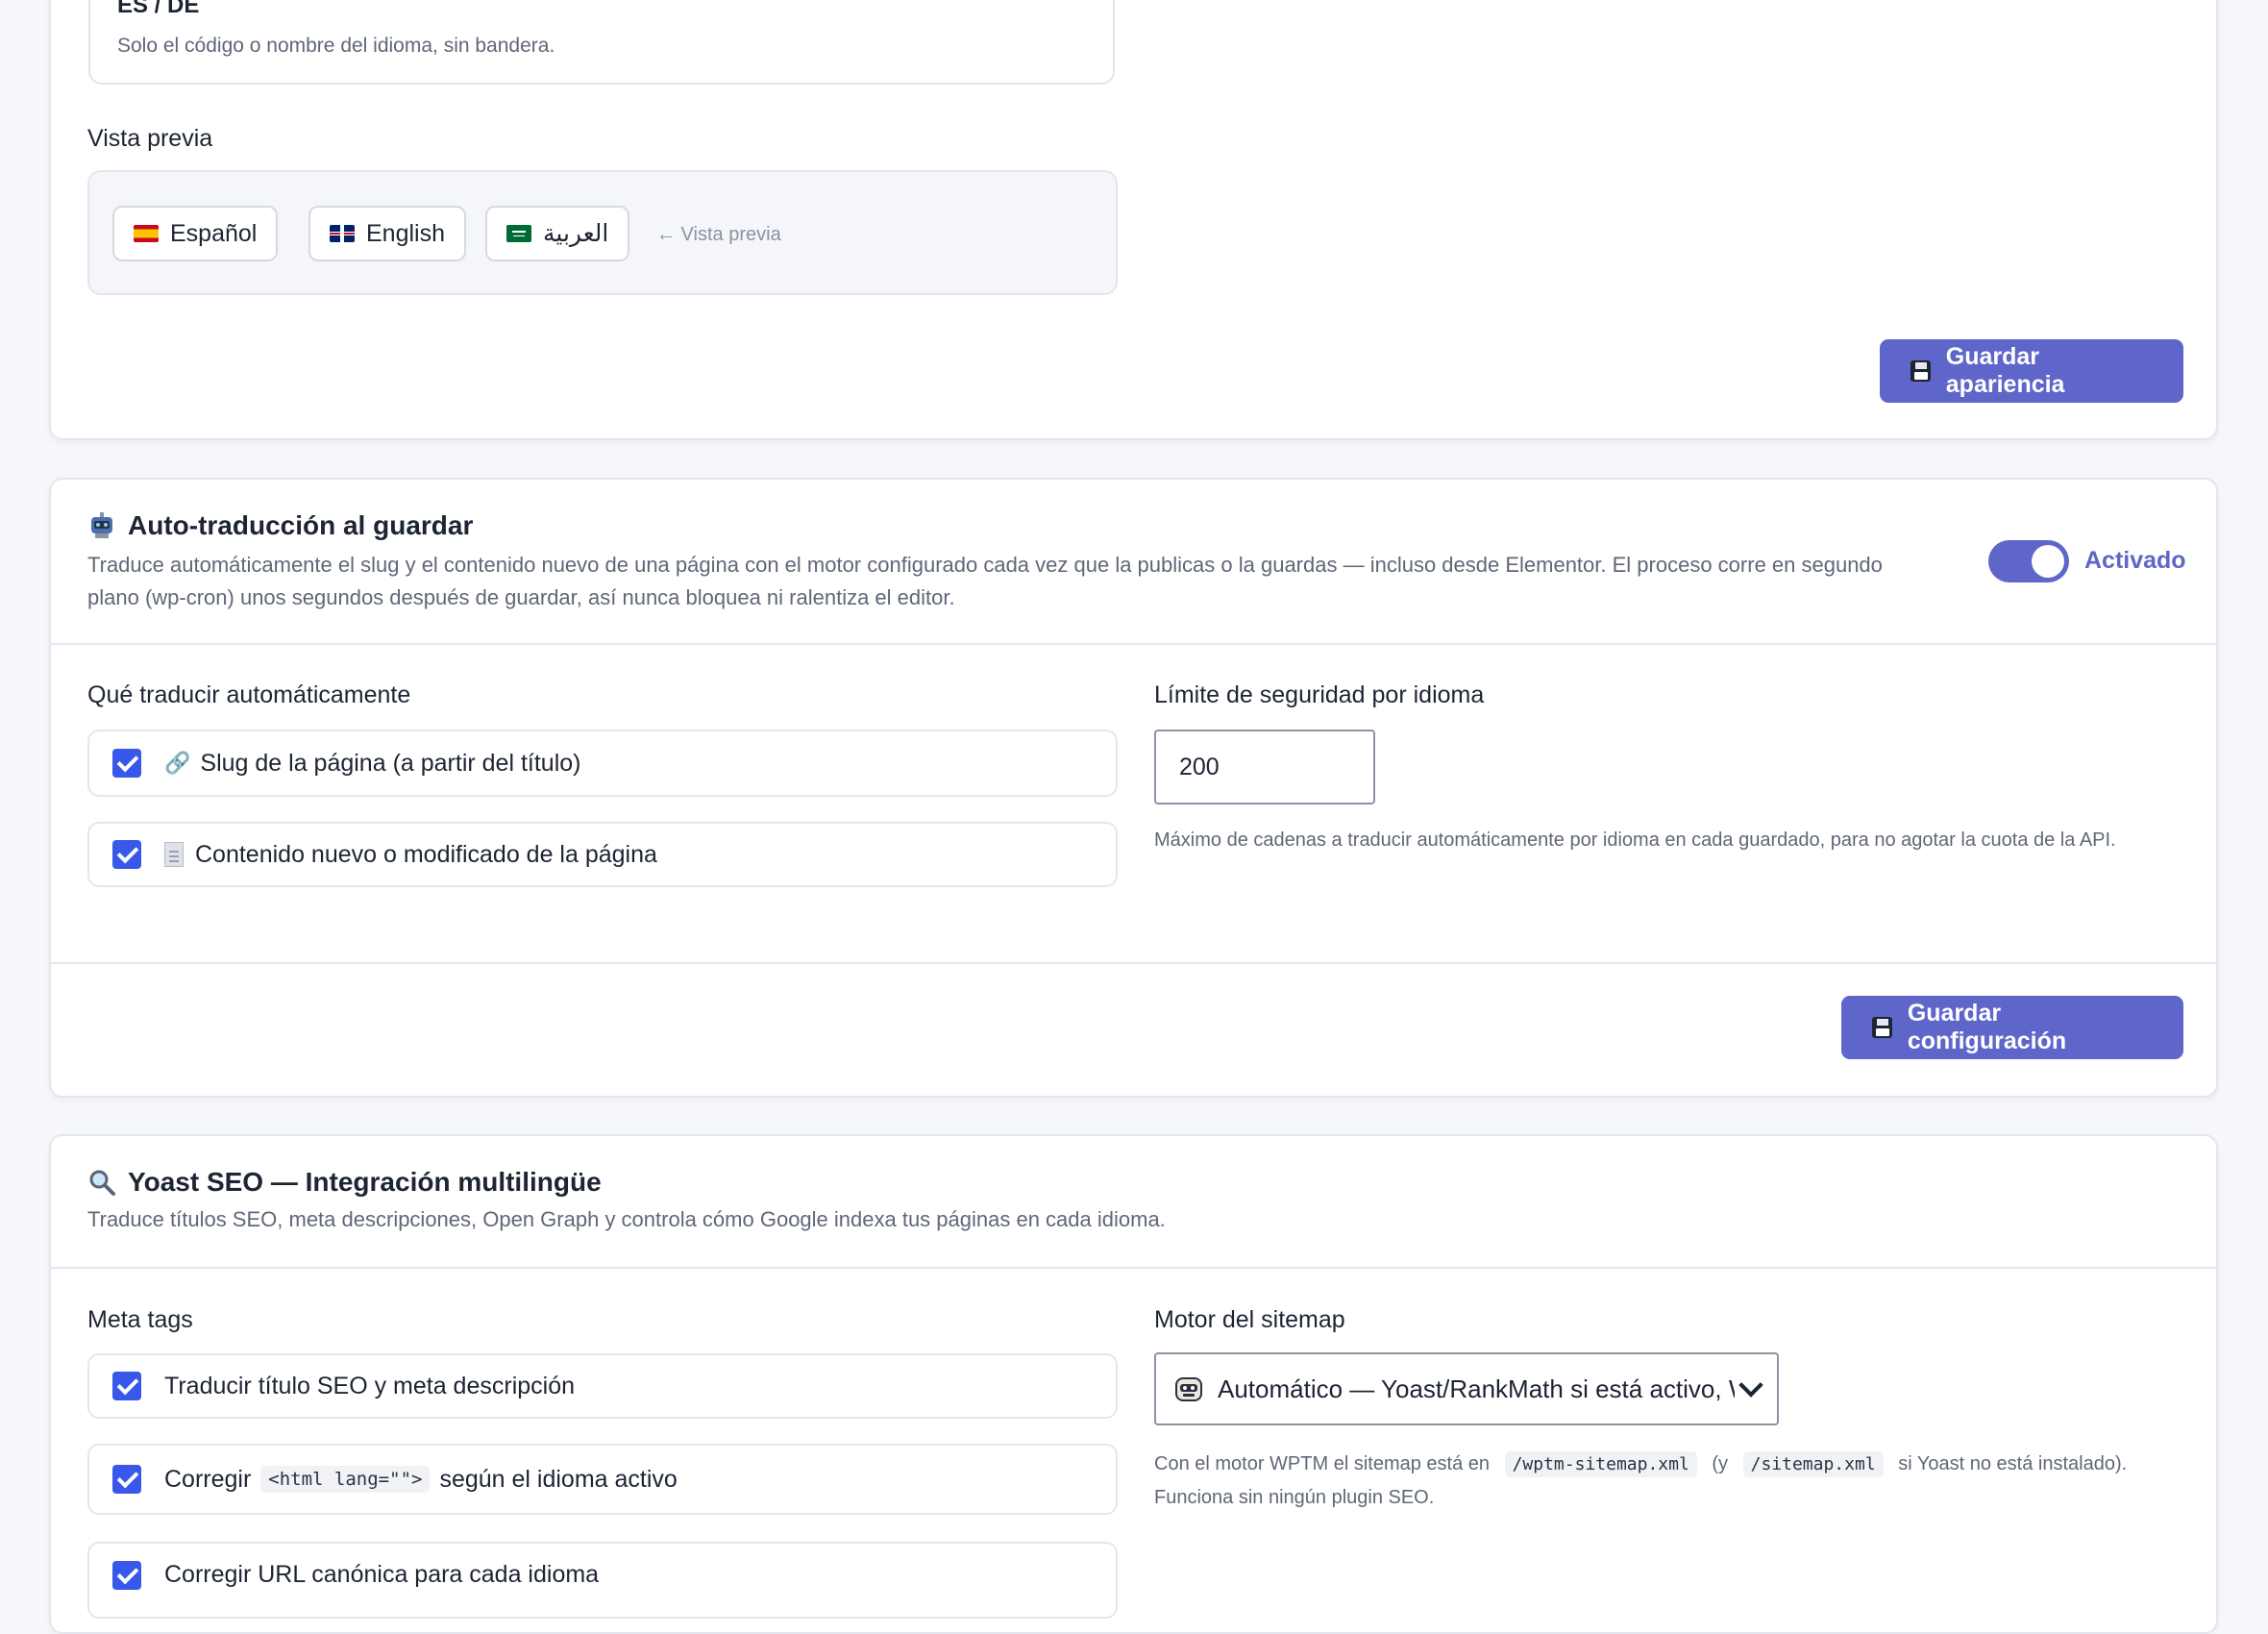 This screenshot has height=1634, width=2268. Describe the element at coordinates (174, 854) in the screenshot. I see `document-icon` at that location.